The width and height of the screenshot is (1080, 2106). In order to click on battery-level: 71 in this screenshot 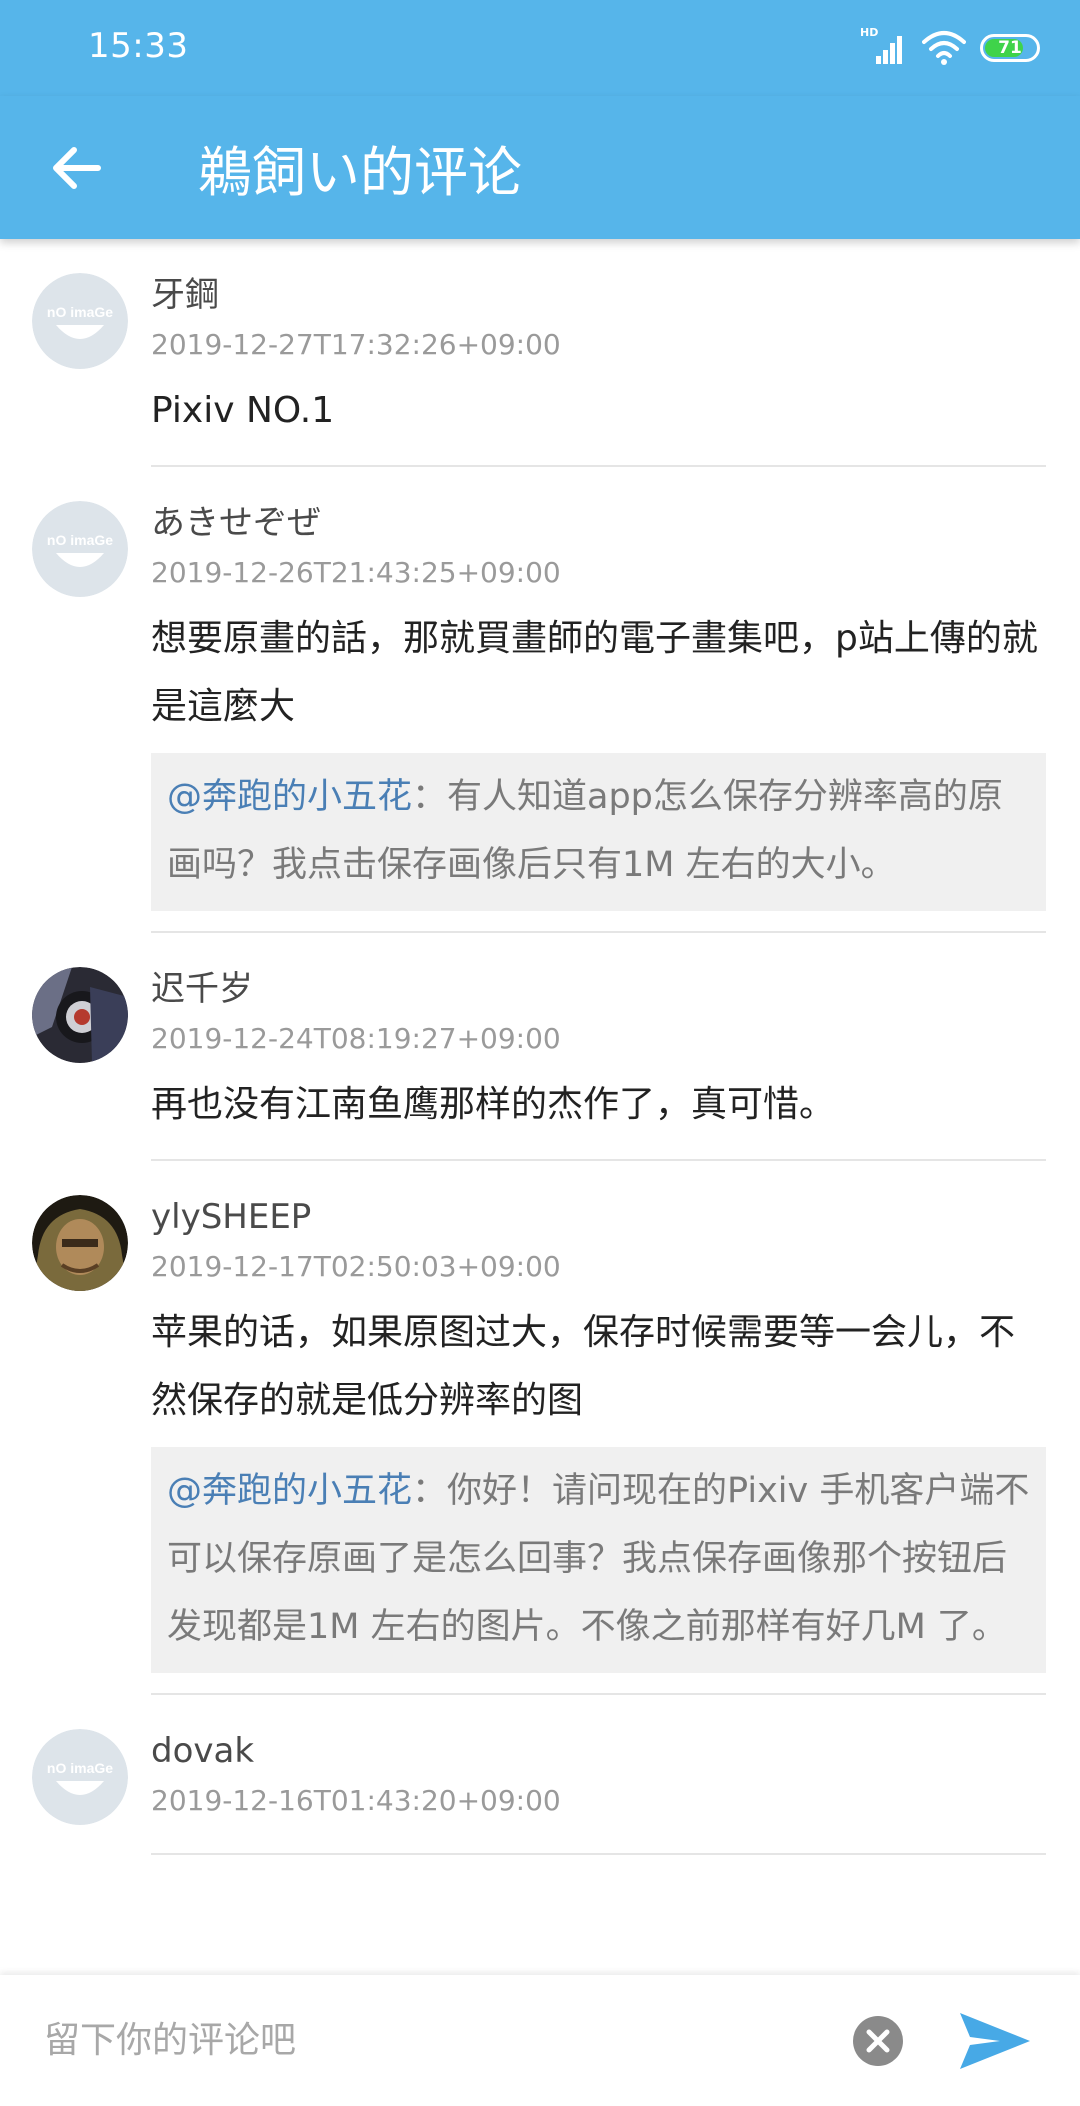, I will do `click(1010, 48)`.